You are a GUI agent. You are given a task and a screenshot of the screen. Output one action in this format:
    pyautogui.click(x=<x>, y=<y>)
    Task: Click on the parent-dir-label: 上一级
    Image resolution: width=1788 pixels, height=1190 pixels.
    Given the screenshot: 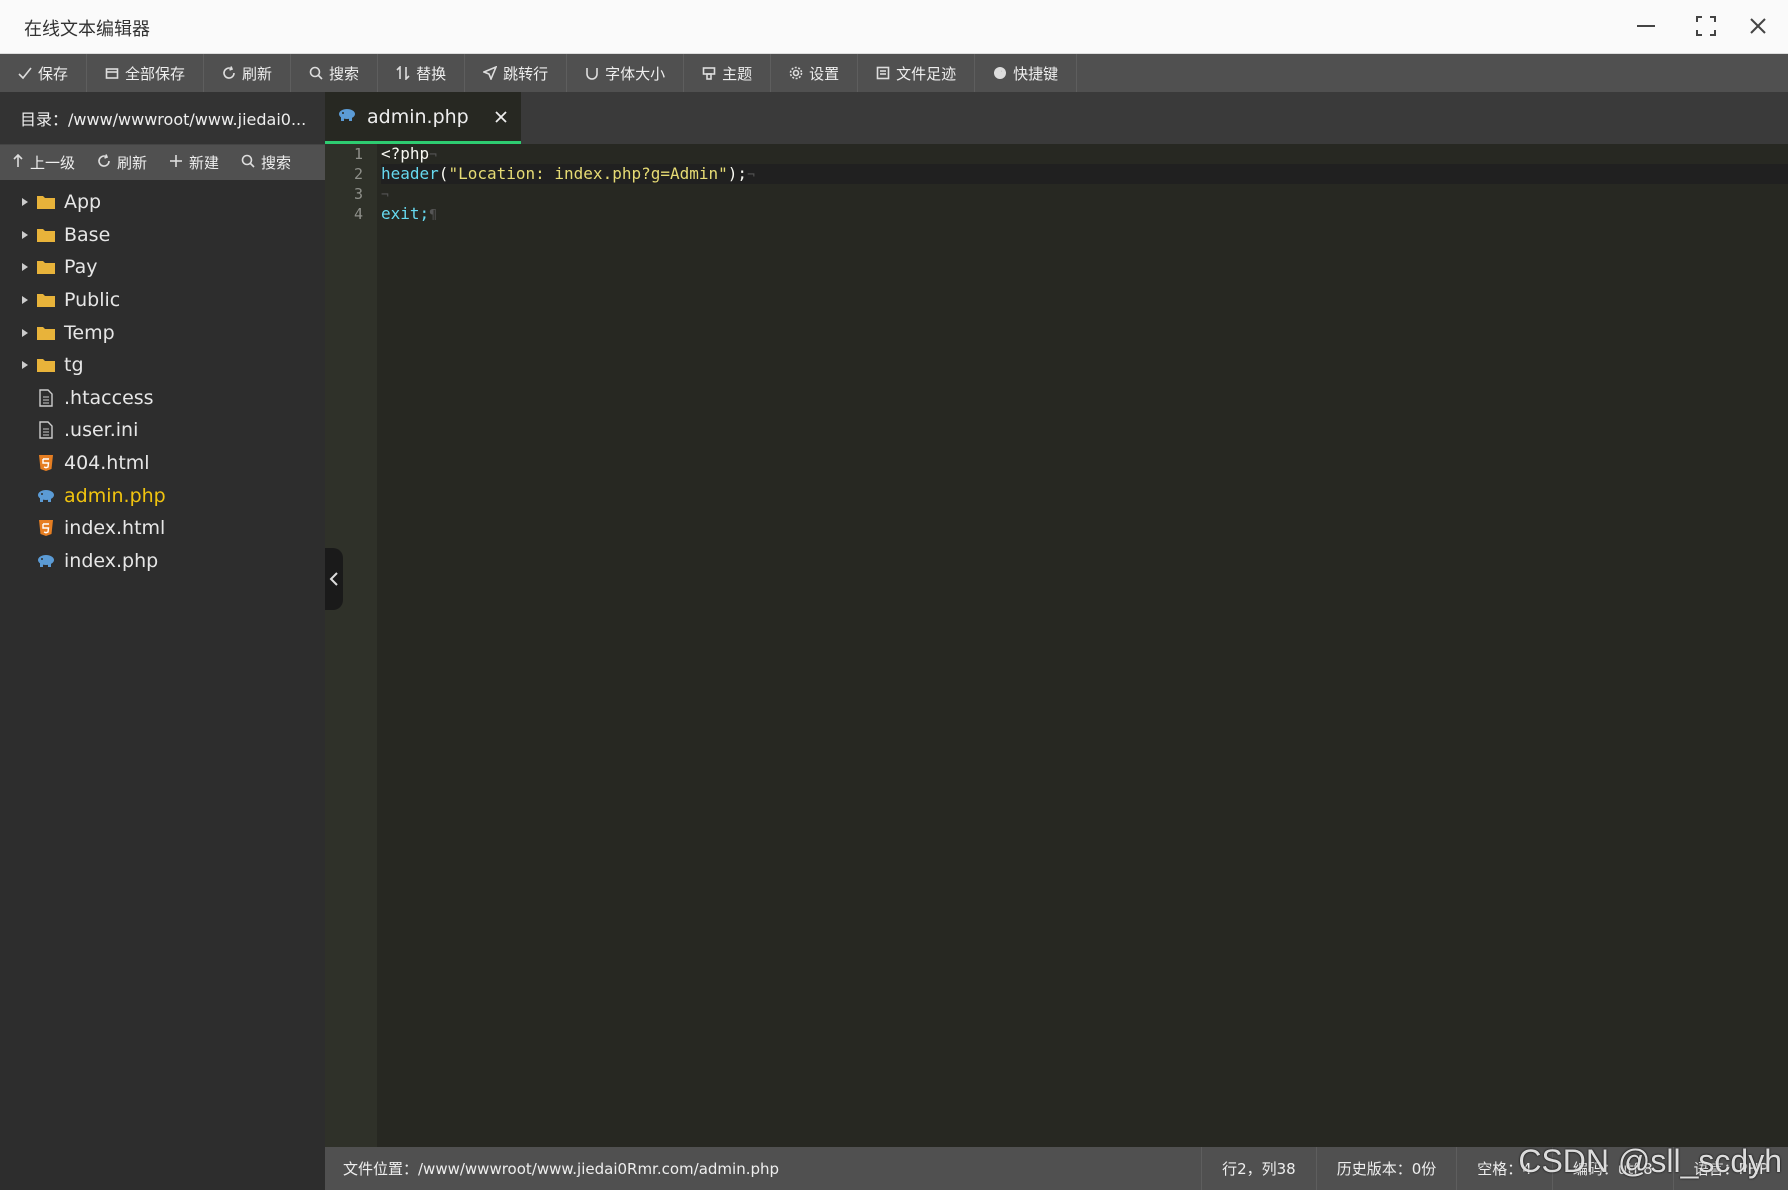 What is the action you would take?
    pyautogui.click(x=53, y=163)
    